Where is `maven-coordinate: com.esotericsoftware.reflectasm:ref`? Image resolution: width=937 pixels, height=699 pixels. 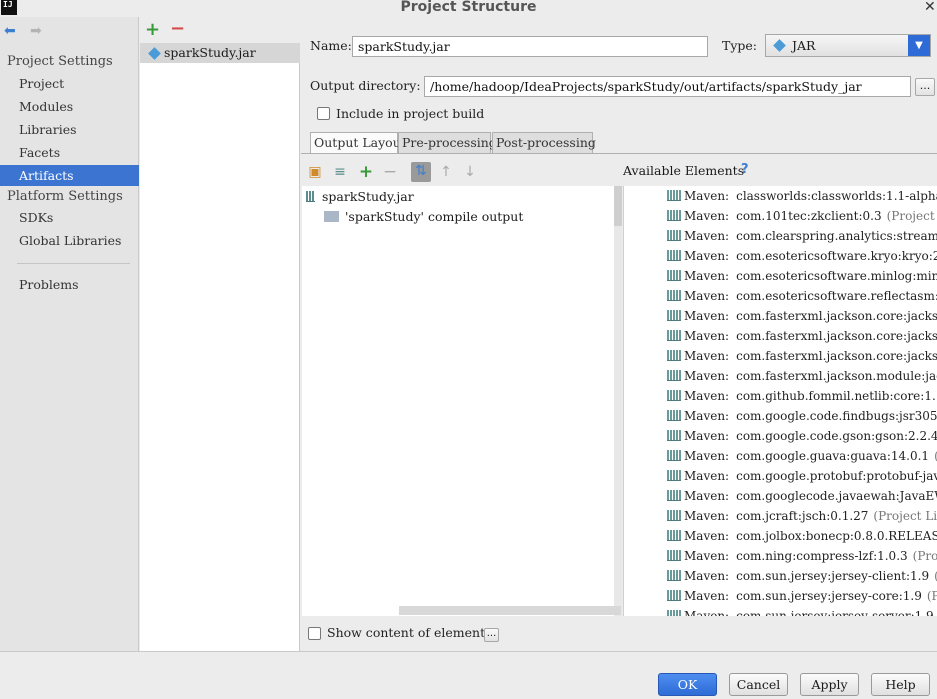
maven-coordinate: com.esotericsoftware.reflectasm:ref is located at coordinates (836, 296).